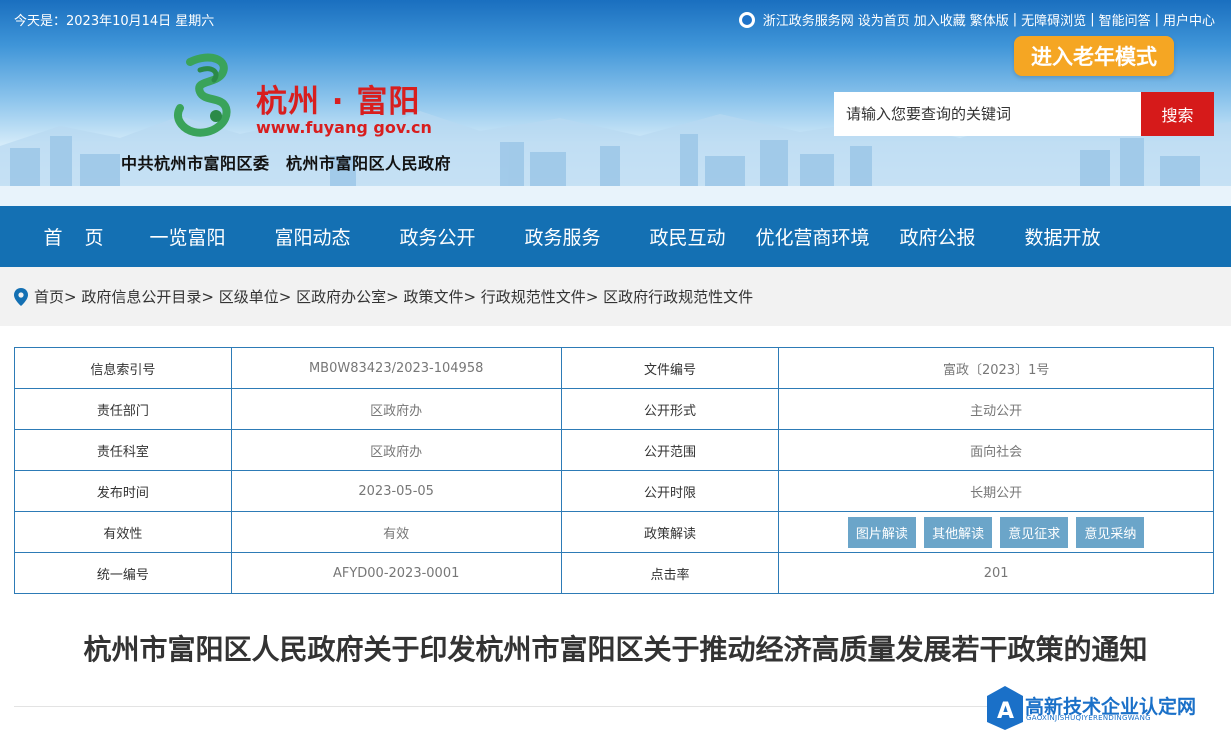 The width and height of the screenshot is (1231, 730). What do you see at coordinates (958, 532) in the screenshot?
I see `tag-other-interpretation: 其他解读` at bounding box center [958, 532].